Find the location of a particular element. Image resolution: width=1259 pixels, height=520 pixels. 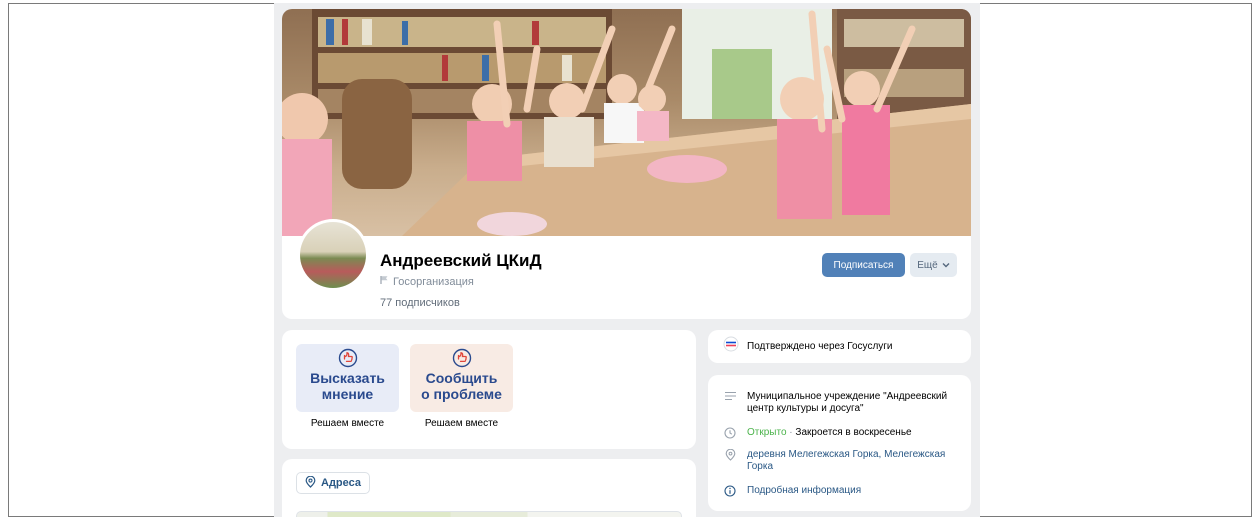

hours-text: Открыто · Закроется в воскресенье is located at coordinates (829, 433).